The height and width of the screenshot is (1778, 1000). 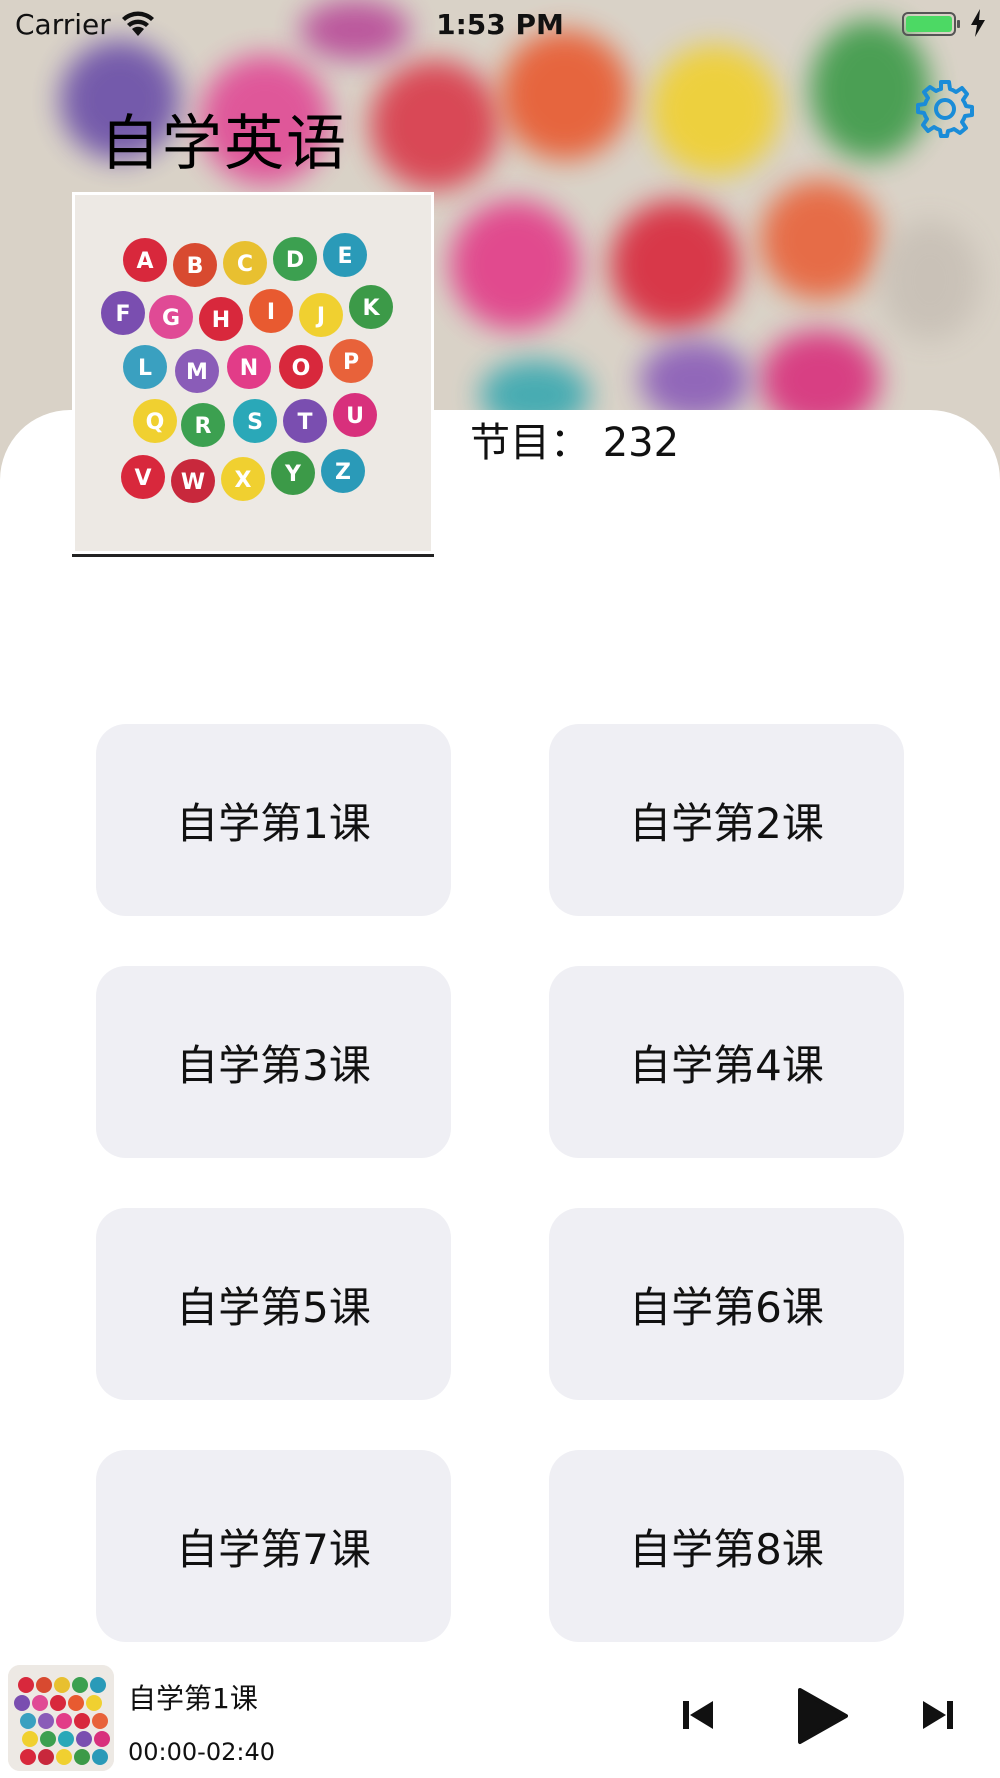 I want to click on status-bar: Carrier 1:53 PM, so click(x=500, y=25).